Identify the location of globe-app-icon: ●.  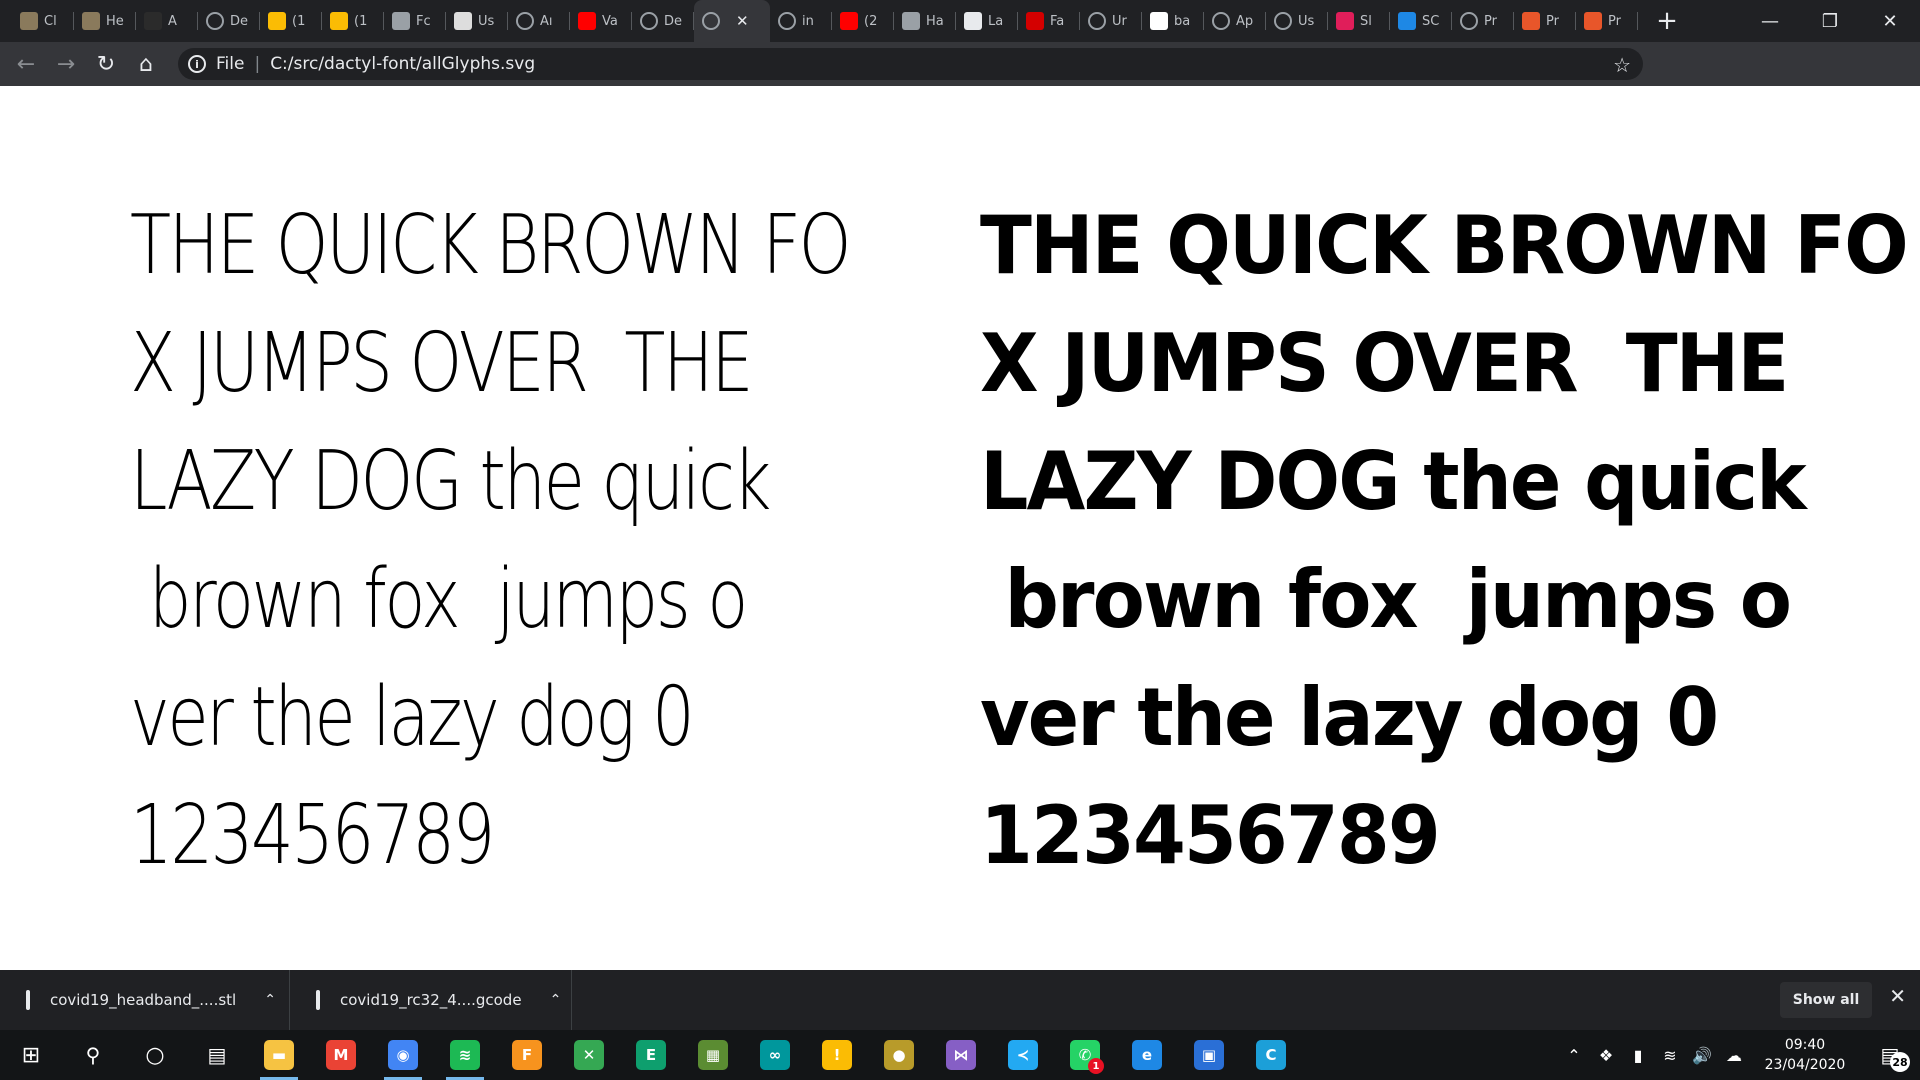
(899, 1055).